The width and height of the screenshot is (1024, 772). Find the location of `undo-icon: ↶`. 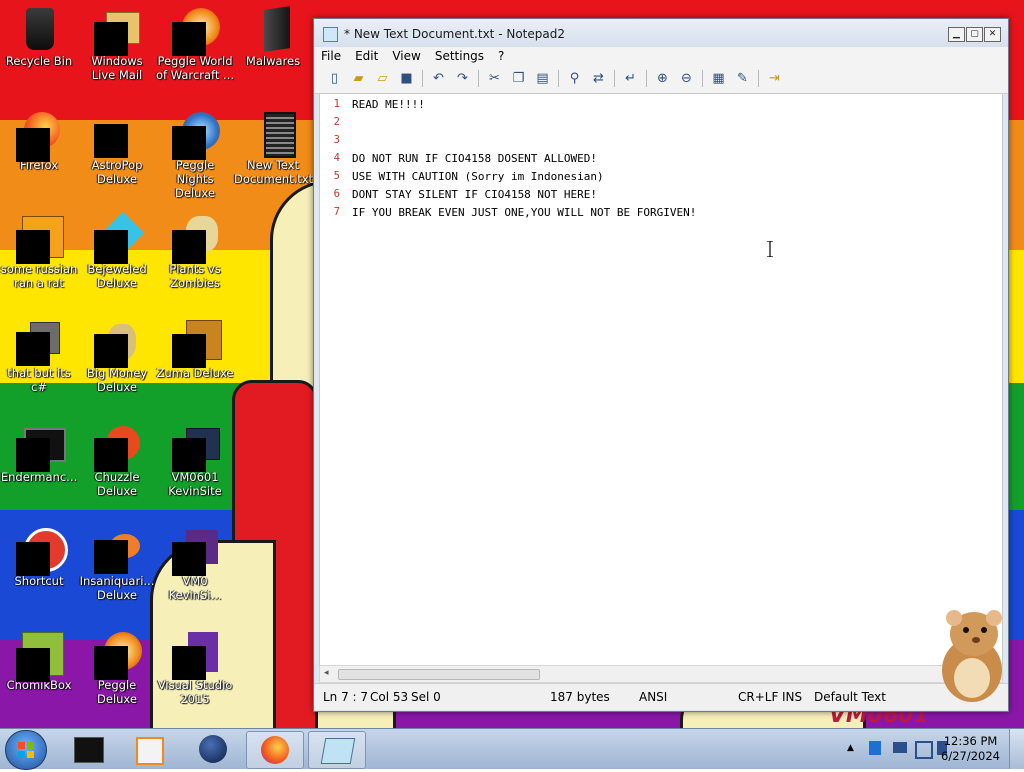

undo-icon: ↶ is located at coordinates (438, 78).